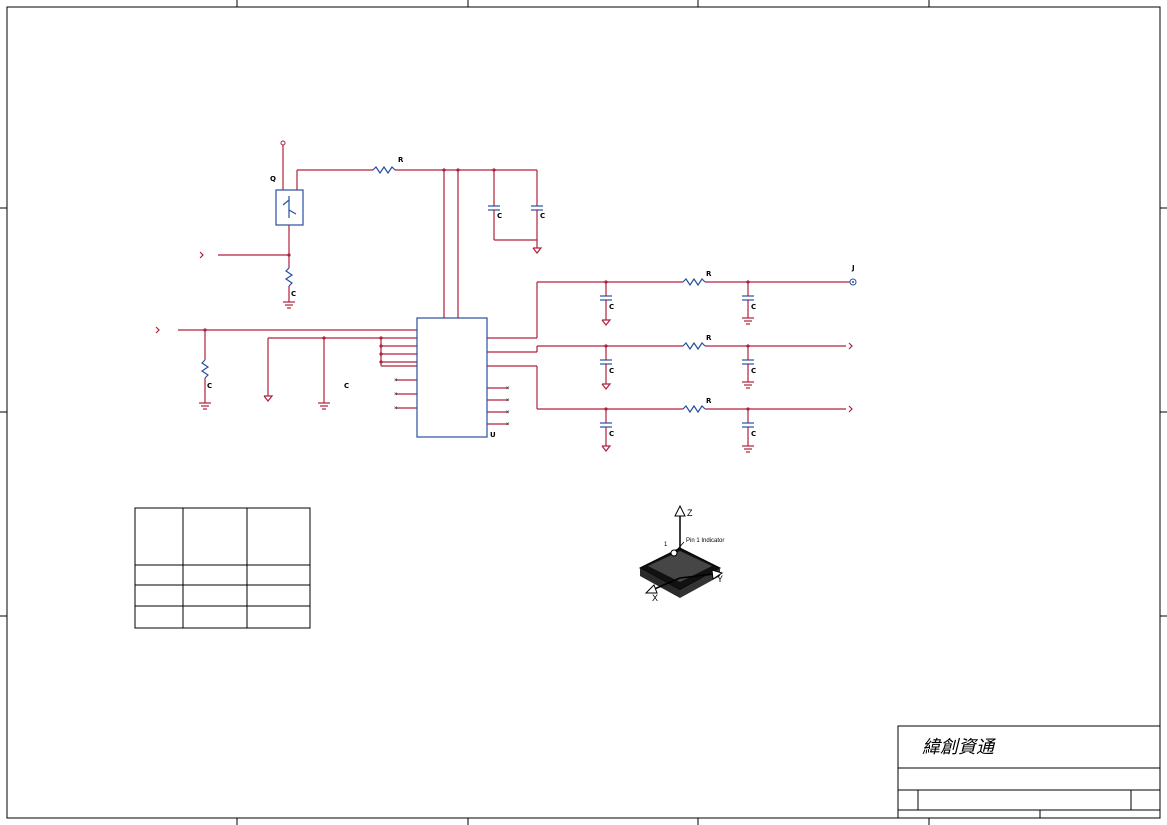  What do you see at coordinates (611, 434) in the screenshot?
I see `tag-output-cap-3a: C` at bounding box center [611, 434].